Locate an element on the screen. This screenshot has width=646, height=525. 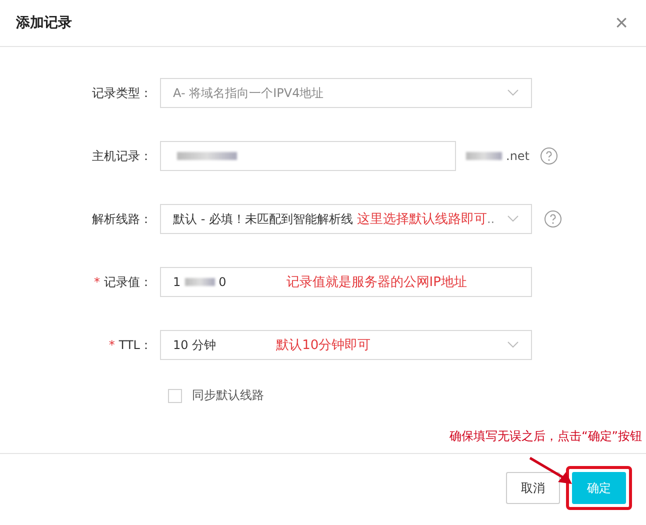
redaction-mark is located at coordinates (484, 156).